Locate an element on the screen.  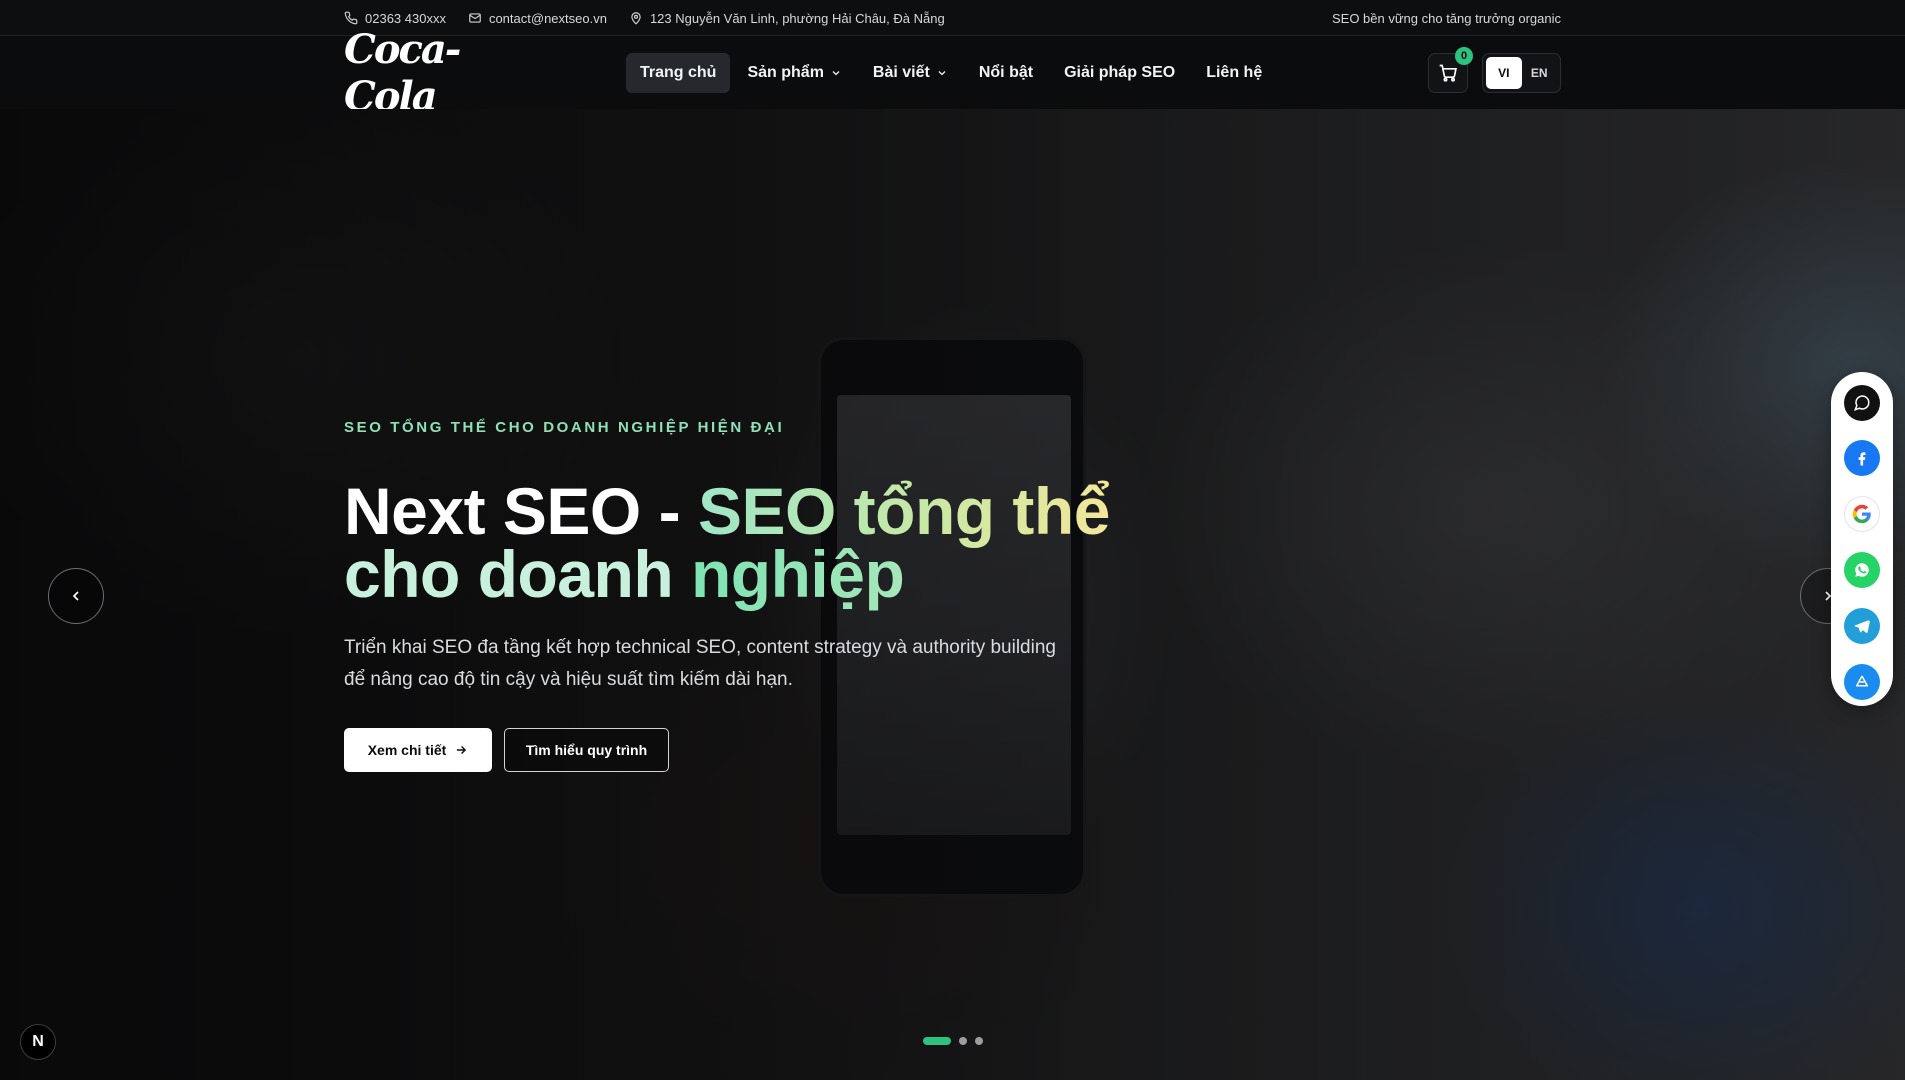
whatsapp-icon is located at coordinates (1862, 570).